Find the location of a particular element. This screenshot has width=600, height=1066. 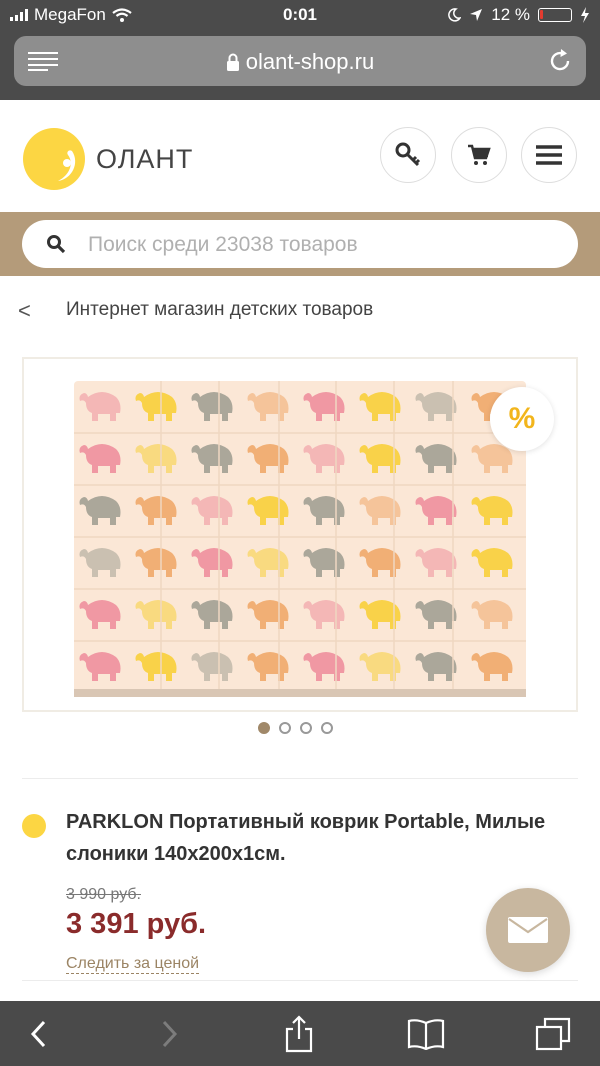

back-button is located at coordinates (38, 1034).